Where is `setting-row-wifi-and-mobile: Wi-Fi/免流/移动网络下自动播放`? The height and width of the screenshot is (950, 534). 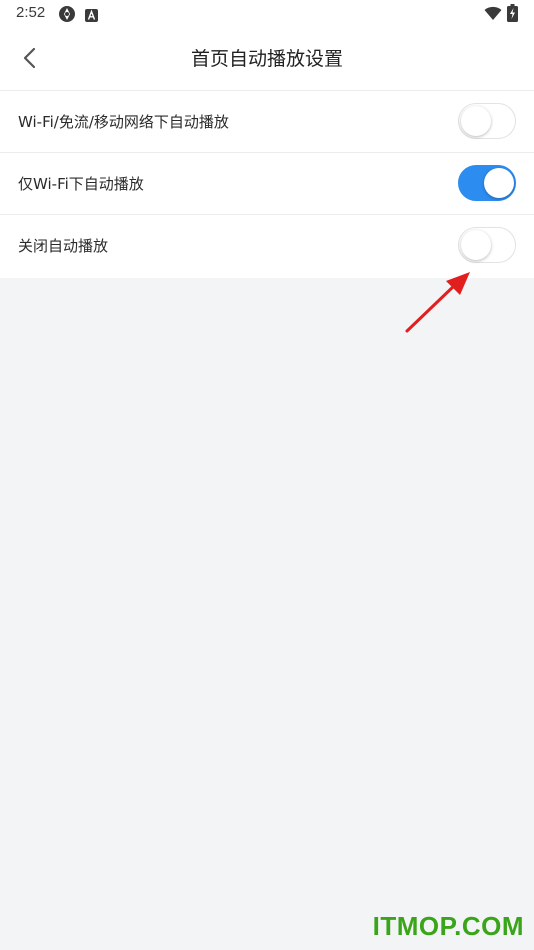 setting-row-wifi-and-mobile: Wi-Fi/免流/移动网络下自动播放 is located at coordinates (267, 122).